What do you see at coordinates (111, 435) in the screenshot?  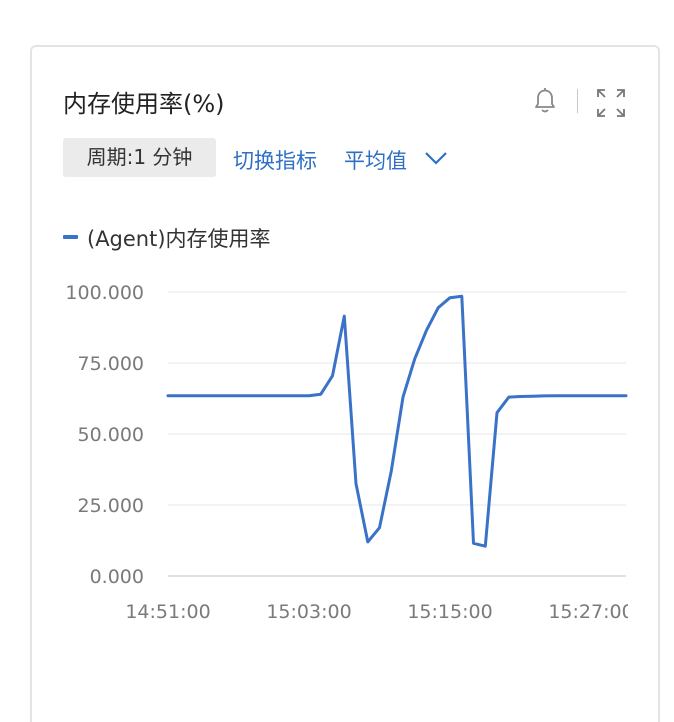 I see `y-tick-label: 50.000` at bounding box center [111, 435].